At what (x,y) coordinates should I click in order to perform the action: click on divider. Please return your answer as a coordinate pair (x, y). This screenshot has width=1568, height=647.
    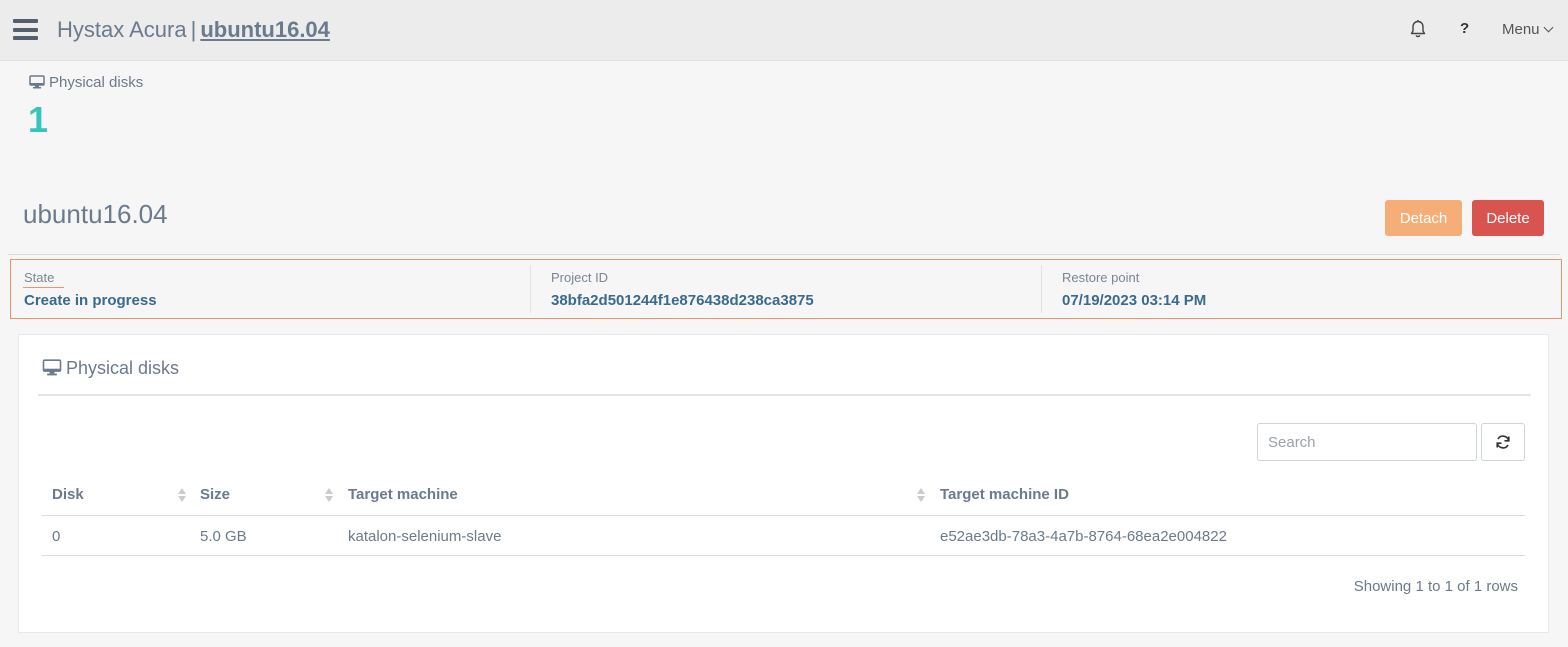
    Looking at the image, I should click on (784, 254).